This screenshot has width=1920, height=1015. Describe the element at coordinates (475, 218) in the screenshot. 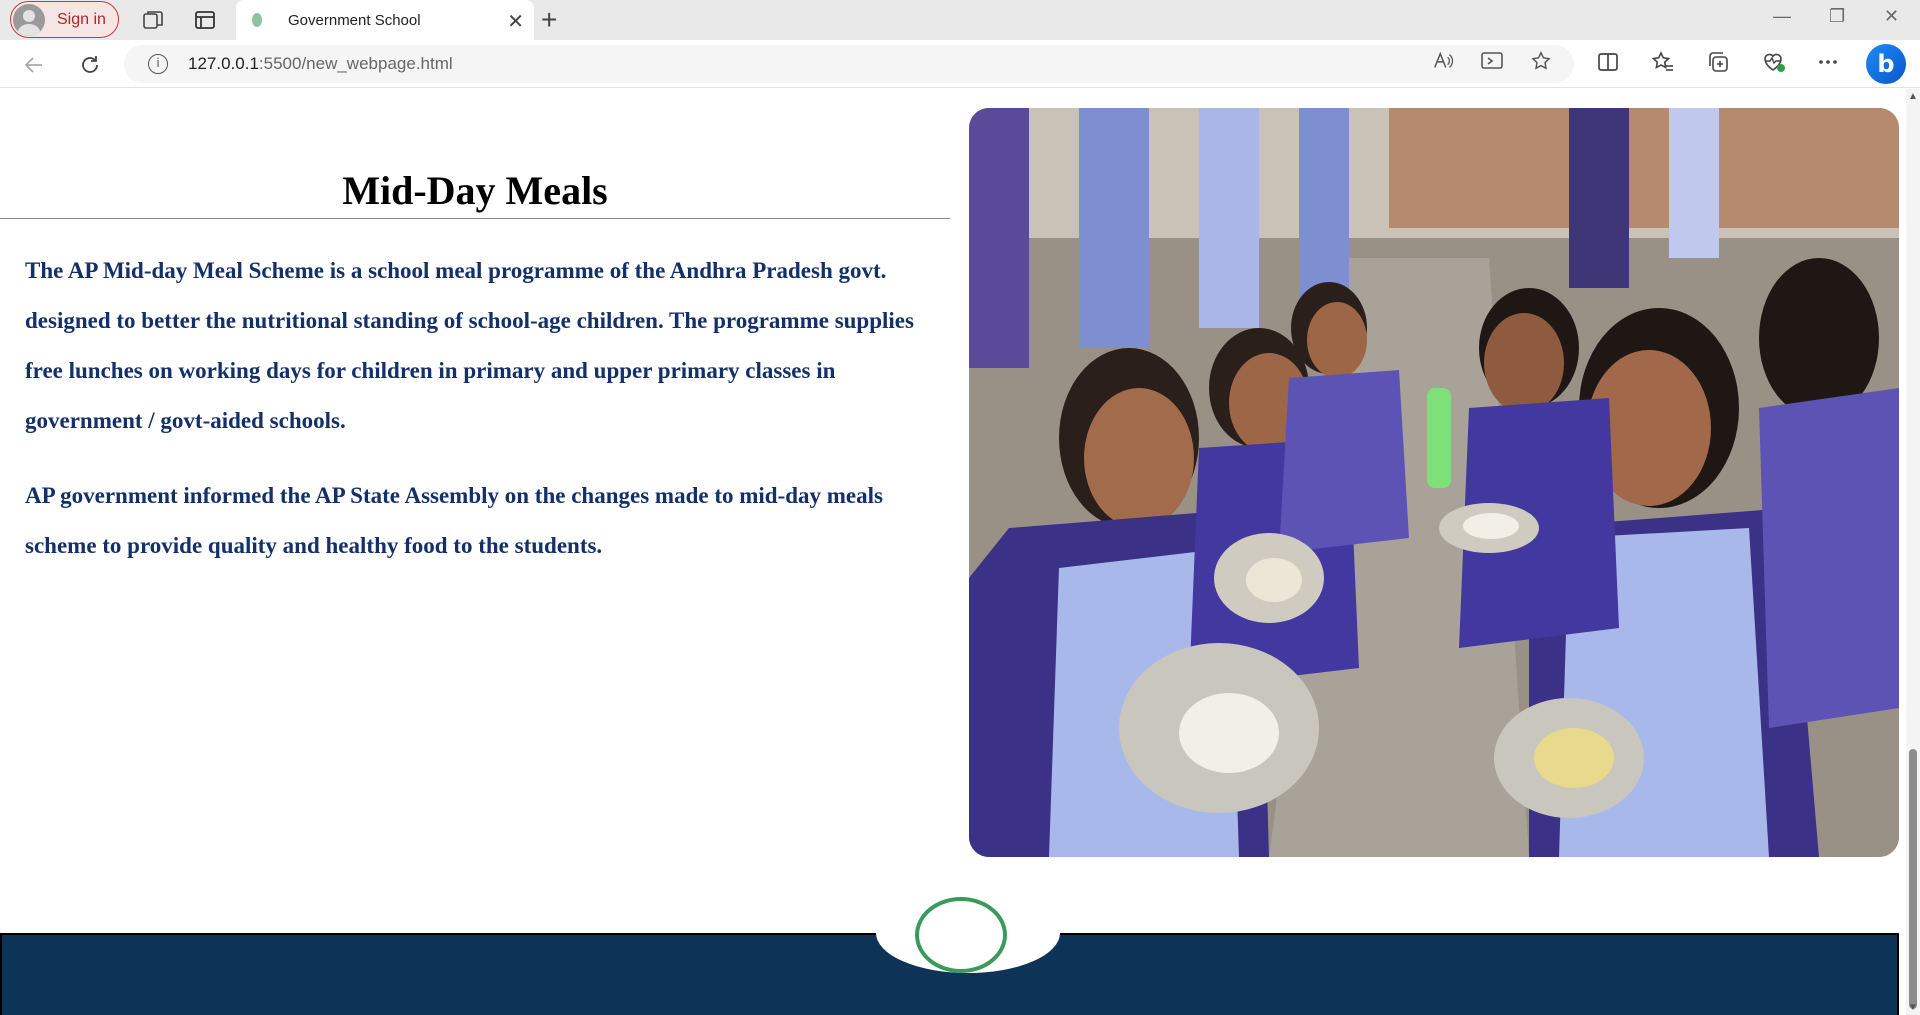

I see `heading-divider` at that location.